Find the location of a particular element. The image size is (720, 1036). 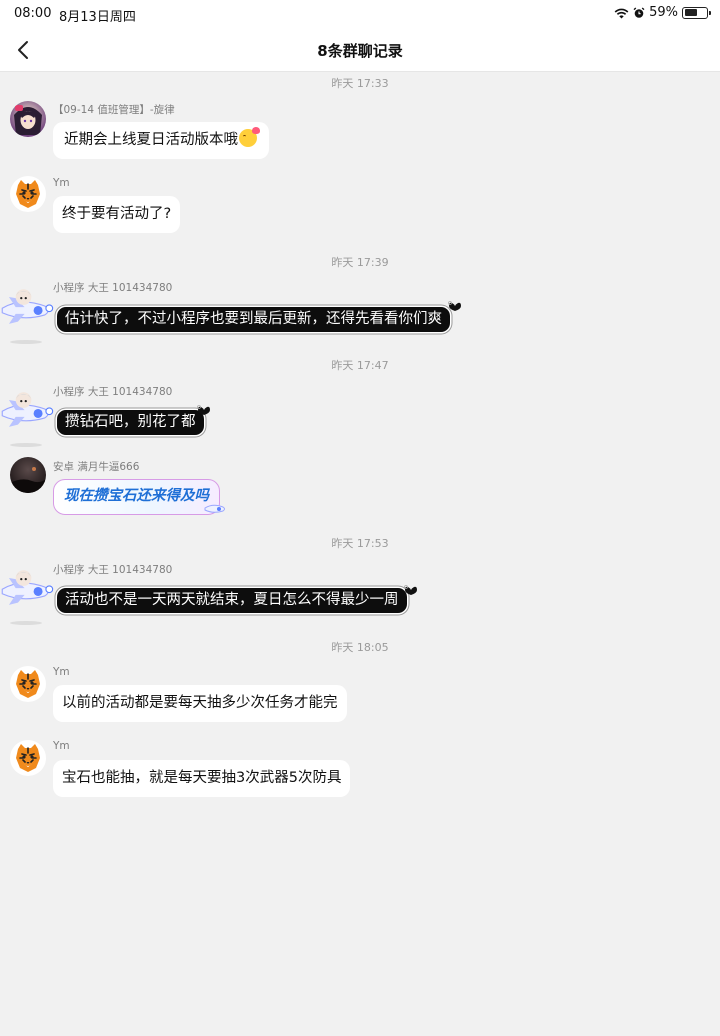

message-text: 攒钻石吧，别花了都 is located at coordinates (130, 422).